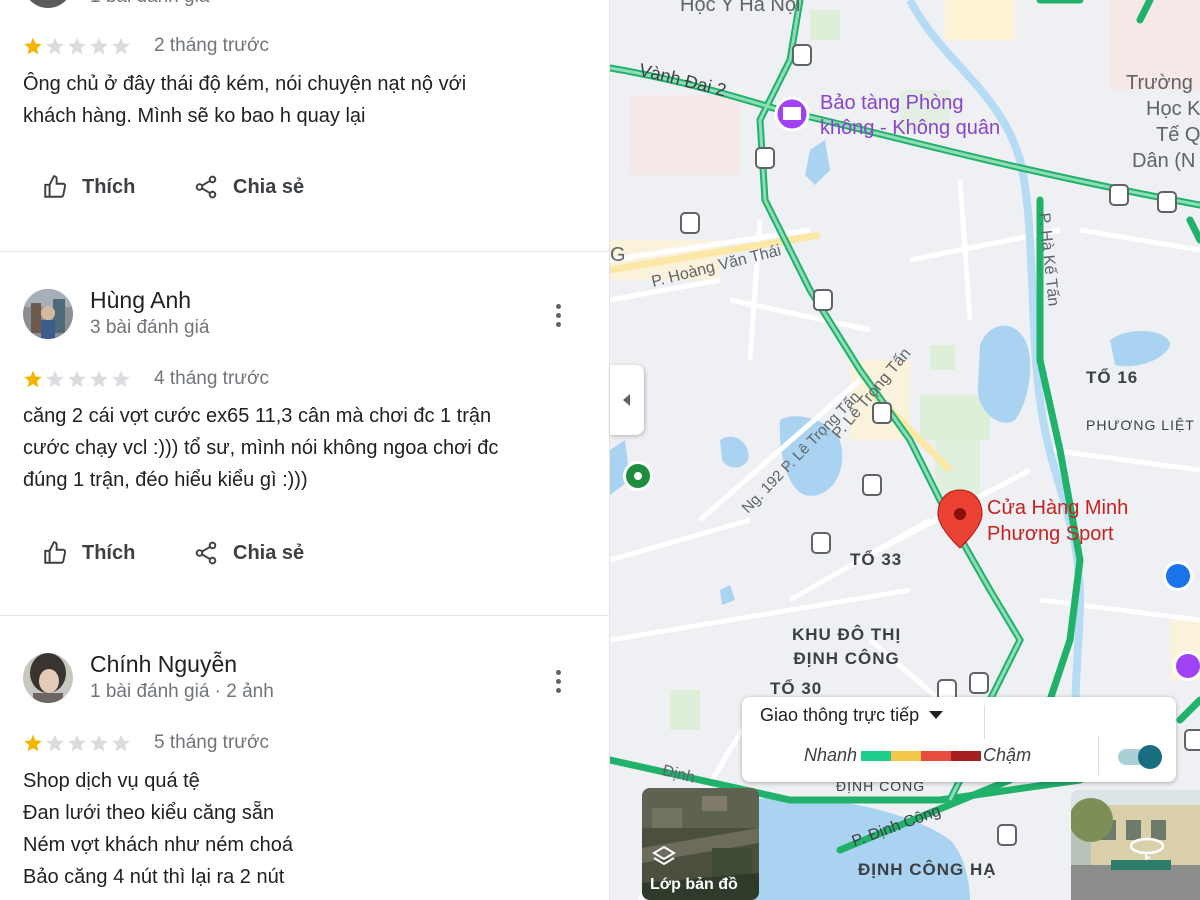 The height and width of the screenshot is (900, 1200). What do you see at coordinates (165, 480) in the screenshot?
I see `review-line: đúng 1 trận, đéo hiểu kiểu gì :)))` at bounding box center [165, 480].